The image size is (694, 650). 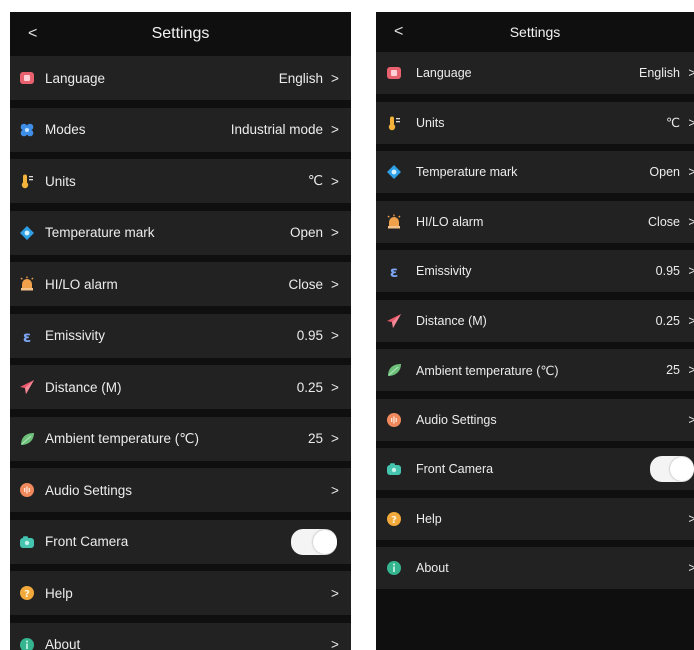 I want to click on row-value: Close, so click(x=664, y=221).